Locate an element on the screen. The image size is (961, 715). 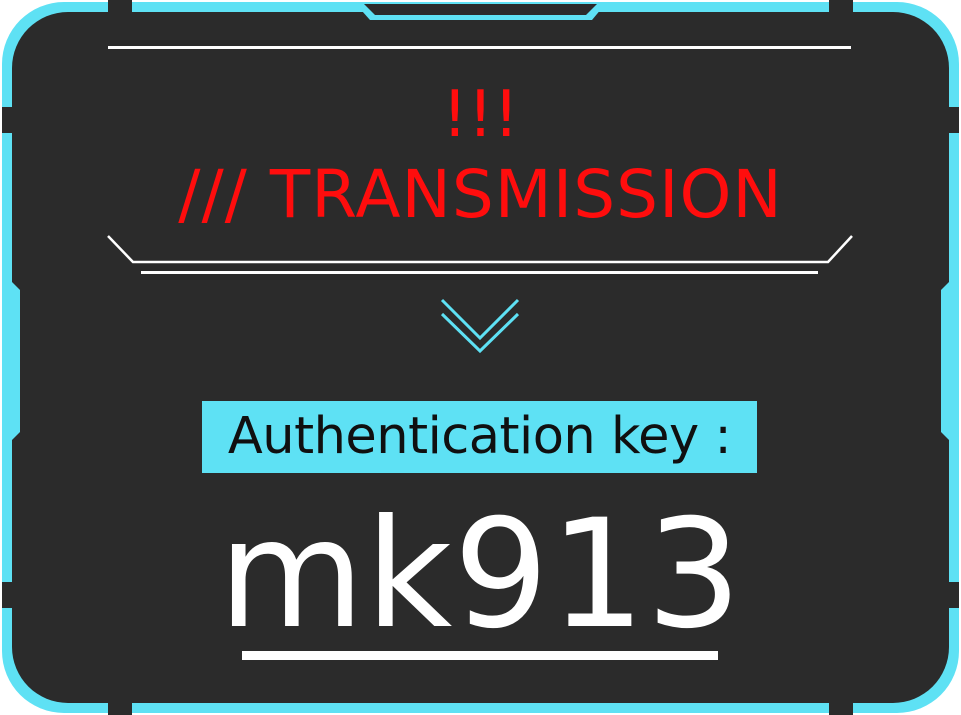
alert-marks: !!! is located at coordinates (480, 115).